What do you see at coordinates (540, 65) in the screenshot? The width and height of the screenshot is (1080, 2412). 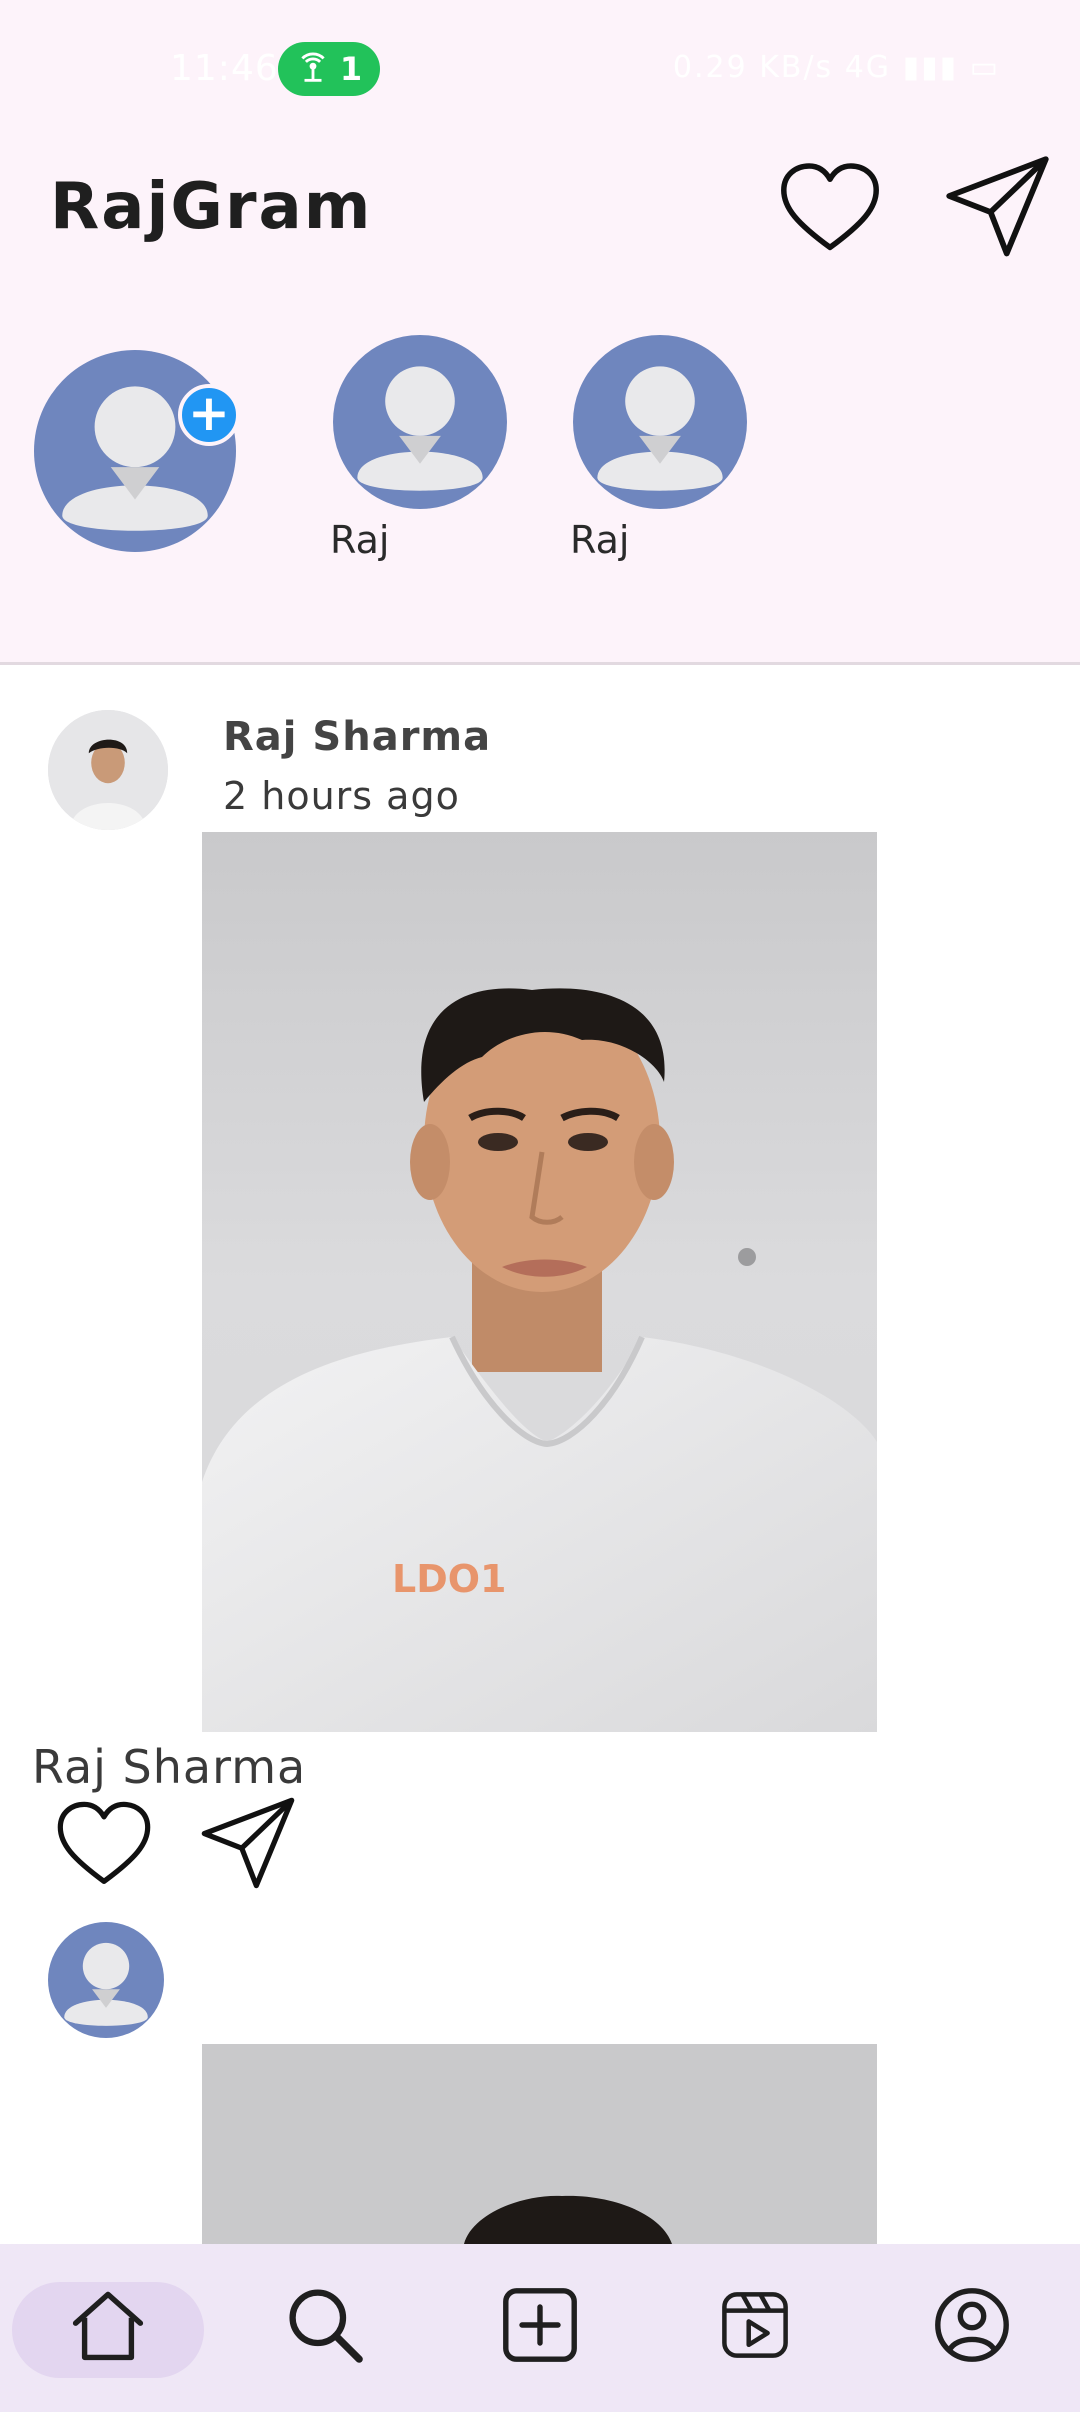 I see `status-bar: 11:46 1 0.29 KB/s 4G ▮▮▮ ▭` at bounding box center [540, 65].